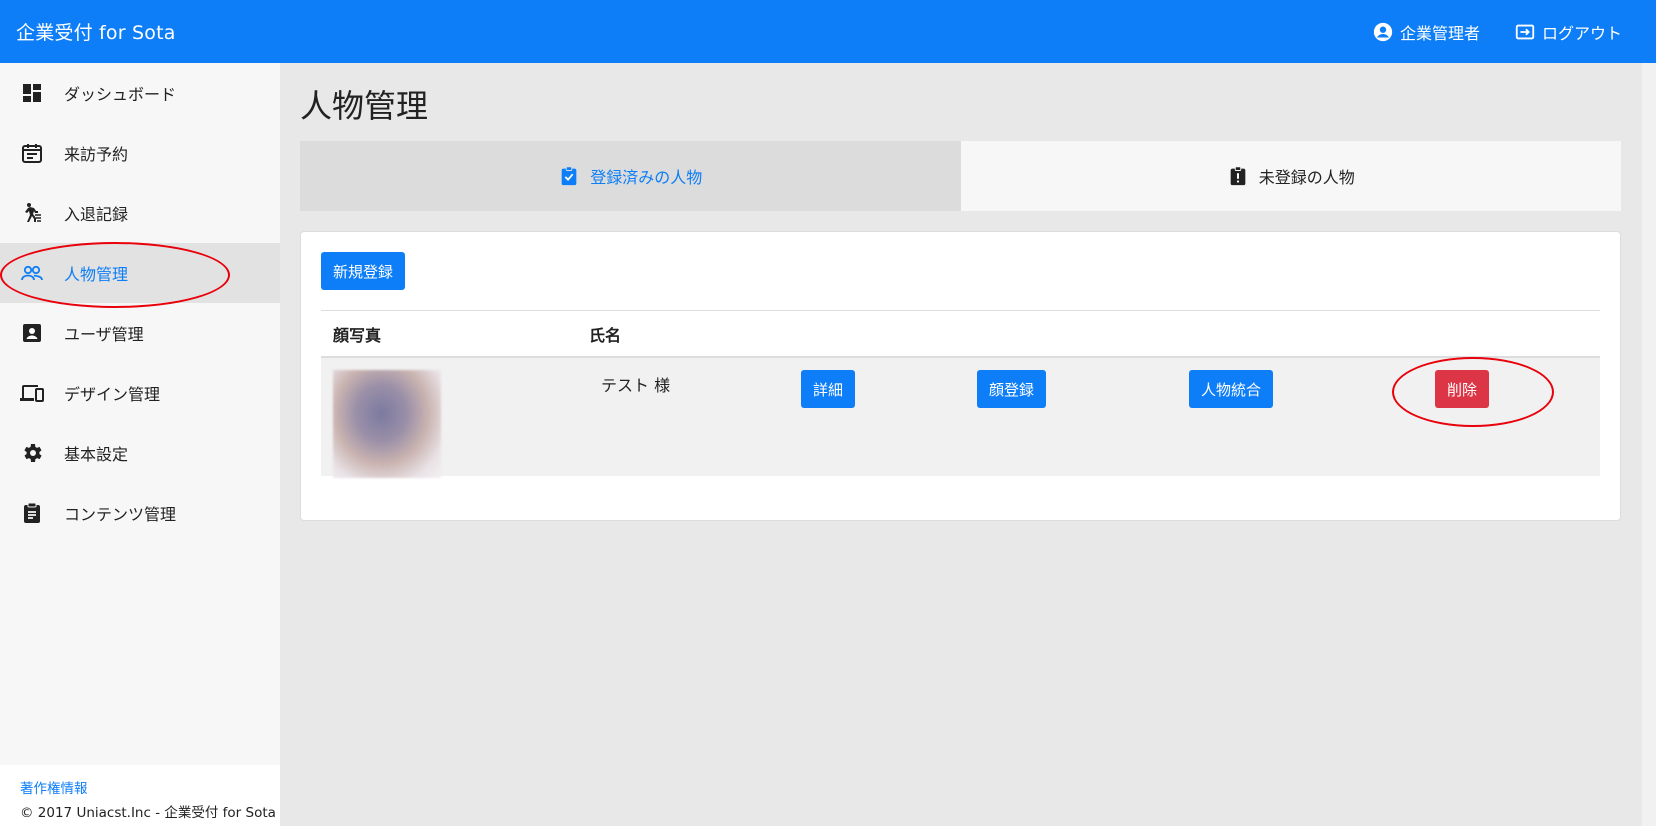 Image resolution: width=1656 pixels, height=826 pixels. What do you see at coordinates (960, 418) in the screenshot?
I see `table-row: テスト 様 詳細 顔登録 人物統合 削除` at bounding box center [960, 418].